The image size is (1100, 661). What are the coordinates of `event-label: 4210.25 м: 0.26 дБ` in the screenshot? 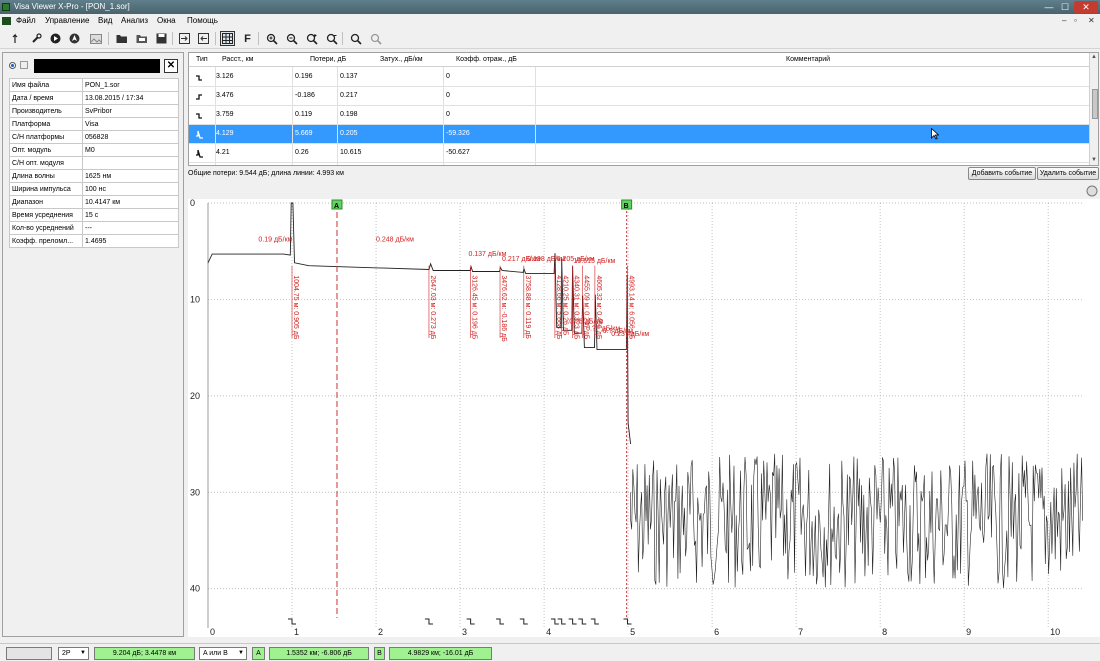 It's located at (565, 305).